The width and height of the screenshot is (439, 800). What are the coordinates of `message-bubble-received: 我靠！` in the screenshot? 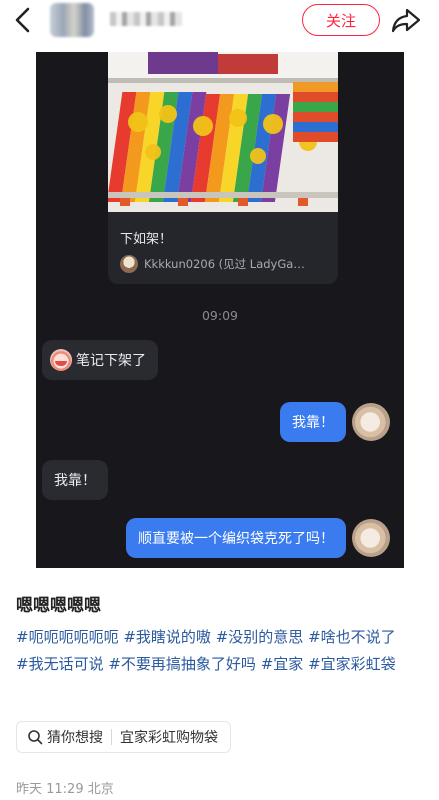 It's located at (75, 480).